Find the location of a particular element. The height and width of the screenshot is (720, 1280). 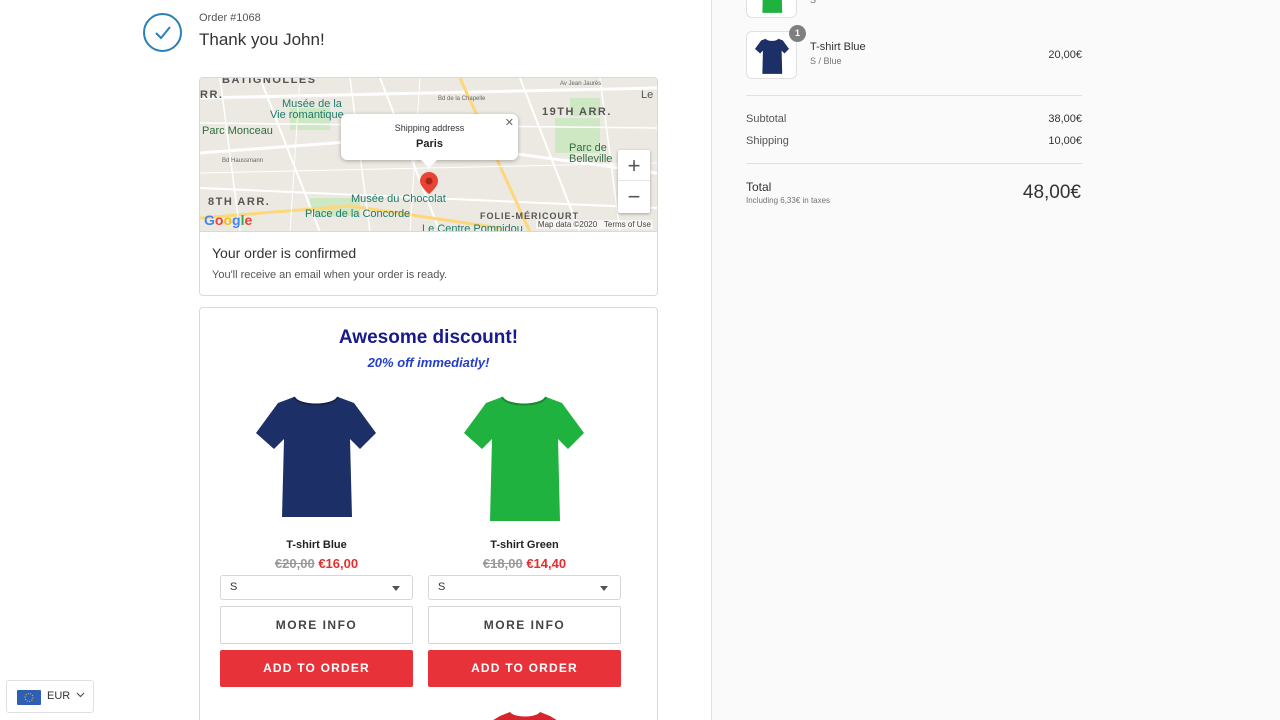

map-label-17th: RR. is located at coordinates (212, 95).